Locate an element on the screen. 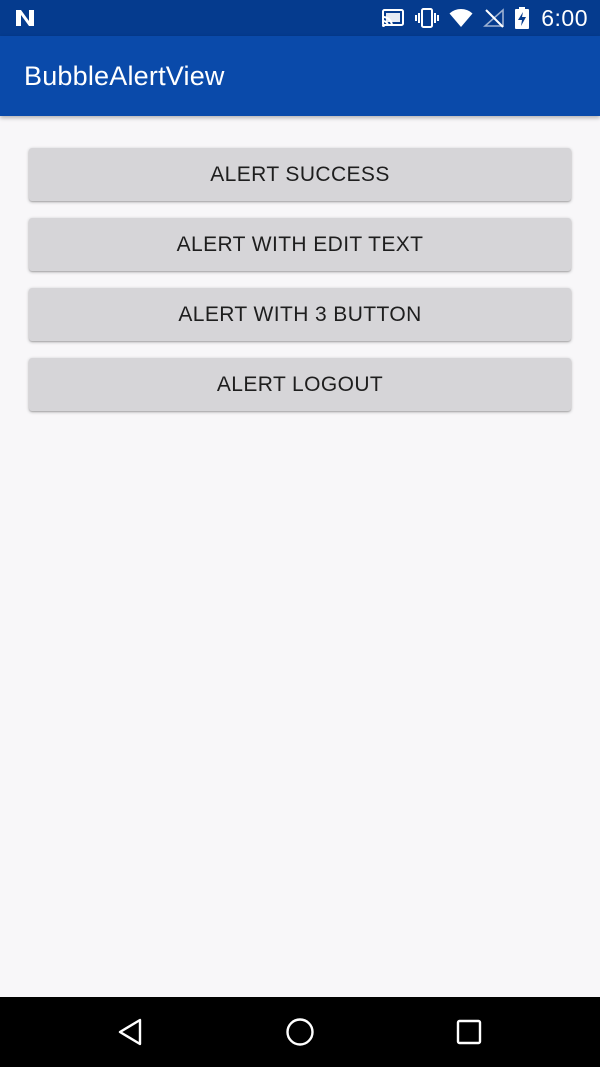 The width and height of the screenshot is (600, 1067). navigation-bar is located at coordinates (300, 1032).